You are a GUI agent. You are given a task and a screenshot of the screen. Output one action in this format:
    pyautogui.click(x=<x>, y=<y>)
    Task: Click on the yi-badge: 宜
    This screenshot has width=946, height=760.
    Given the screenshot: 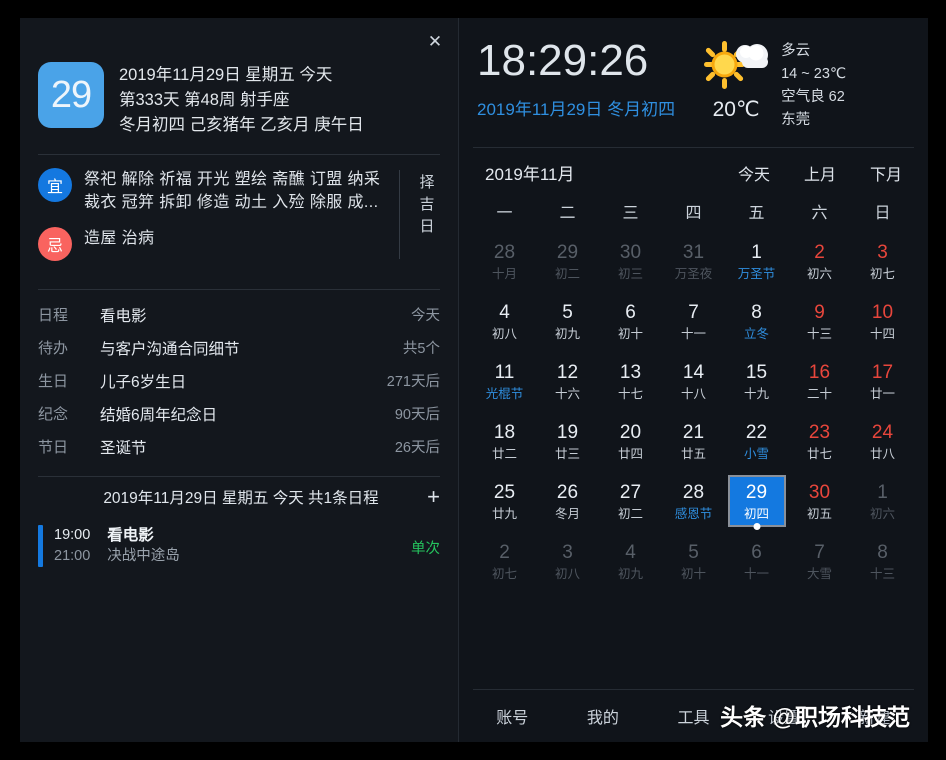 What is the action you would take?
    pyautogui.click(x=55, y=185)
    